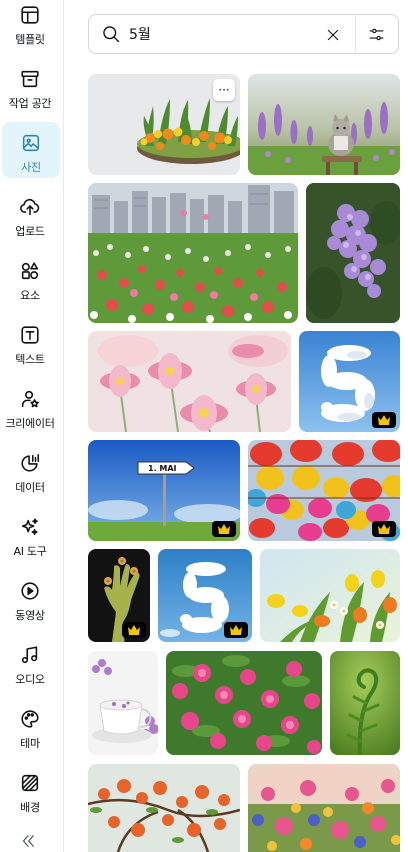  Describe the element at coordinates (30, 231) in the screenshot. I see `sidebar-item-label: 업로드` at that location.